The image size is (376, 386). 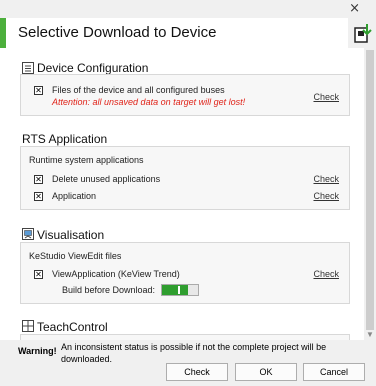 What do you see at coordinates (117, 32) in the screenshot?
I see `dialog-title: Selective Download to Device` at bounding box center [117, 32].